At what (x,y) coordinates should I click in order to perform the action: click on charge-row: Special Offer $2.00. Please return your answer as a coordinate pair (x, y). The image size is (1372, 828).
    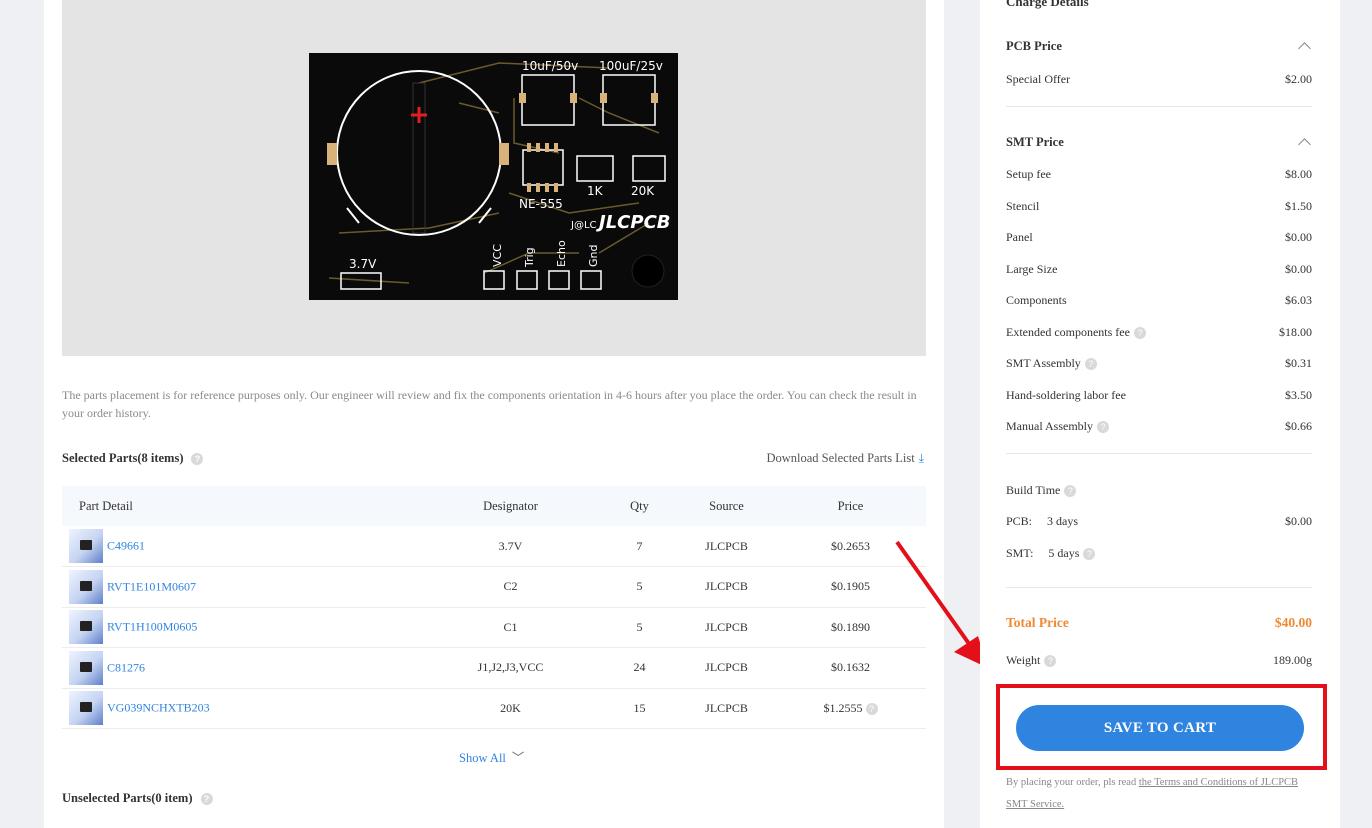
    Looking at the image, I should click on (1159, 79).